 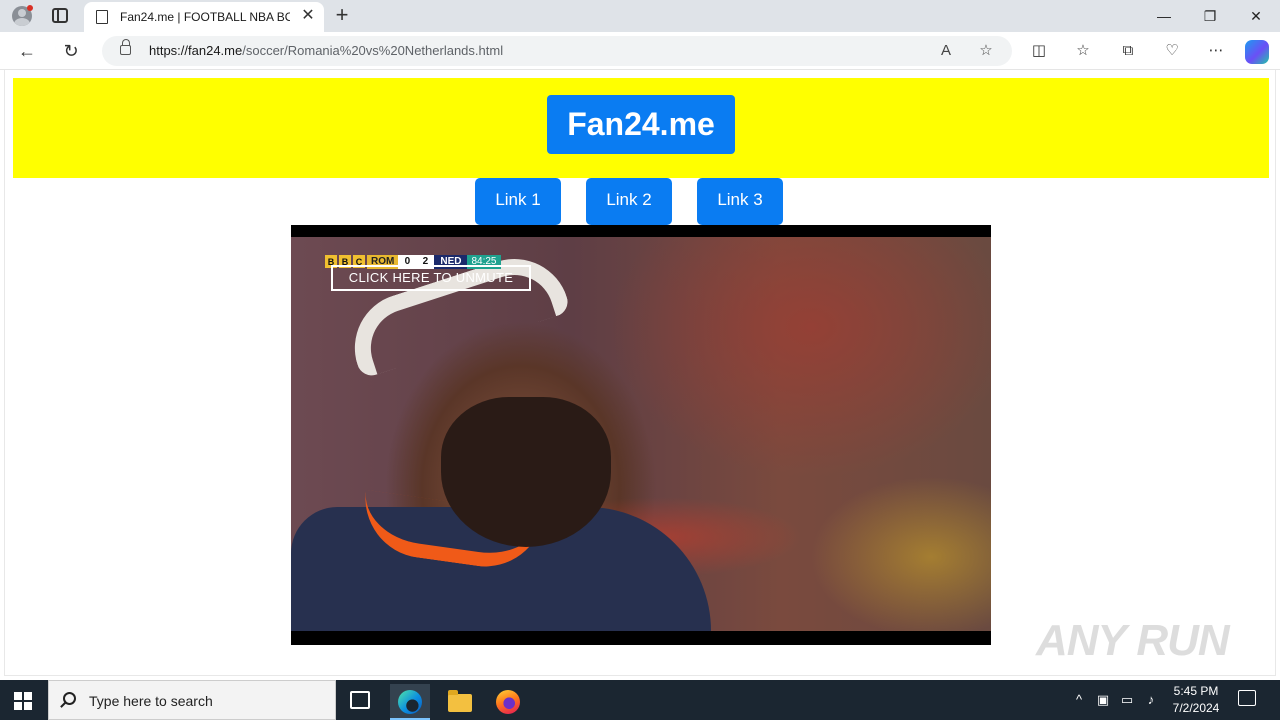 I want to click on network-icon: ▭, so click(x=1127, y=700).